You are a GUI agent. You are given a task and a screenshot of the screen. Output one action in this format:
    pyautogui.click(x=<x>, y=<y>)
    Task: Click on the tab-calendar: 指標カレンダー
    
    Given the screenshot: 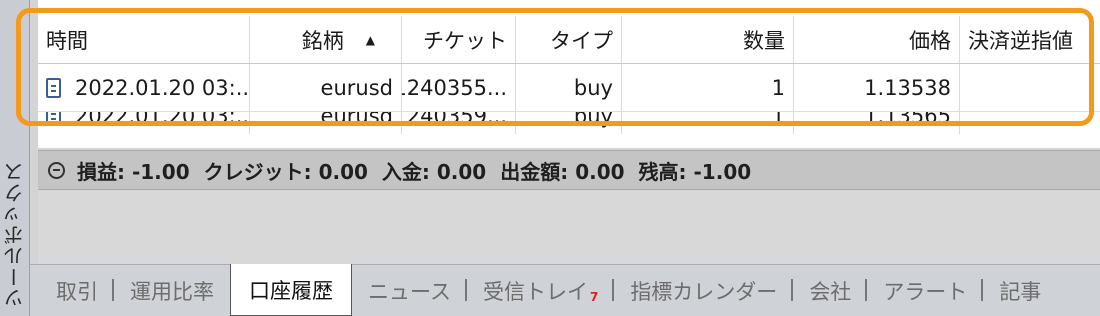 What is the action you would take?
    pyautogui.click(x=704, y=290)
    